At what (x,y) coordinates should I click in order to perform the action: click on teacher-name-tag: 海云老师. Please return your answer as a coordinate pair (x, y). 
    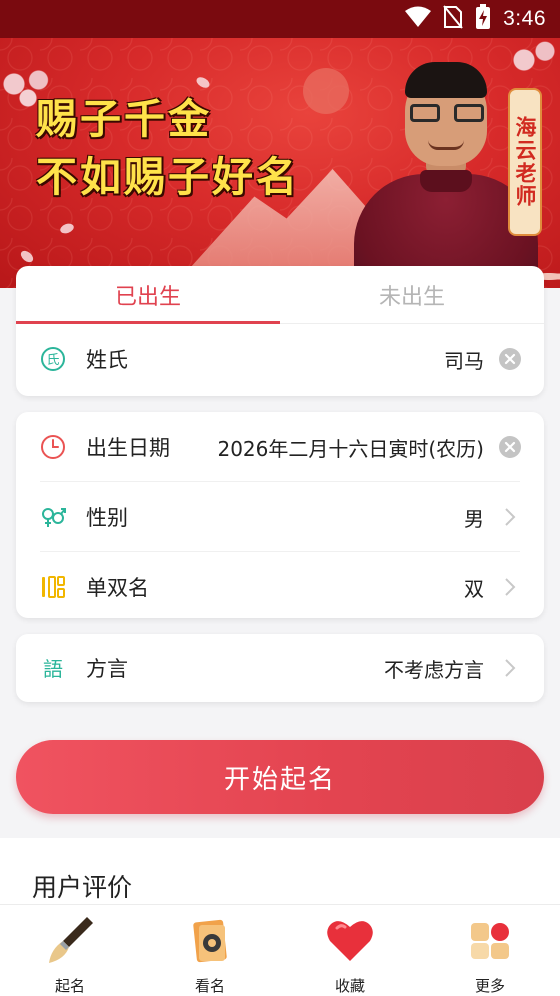
    Looking at the image, I should click on (525, 162).